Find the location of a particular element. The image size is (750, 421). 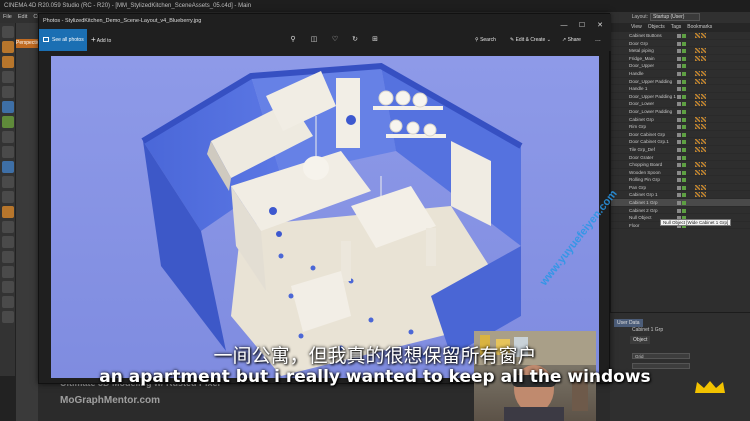

snap-icon is located at coordinates (8, 227).